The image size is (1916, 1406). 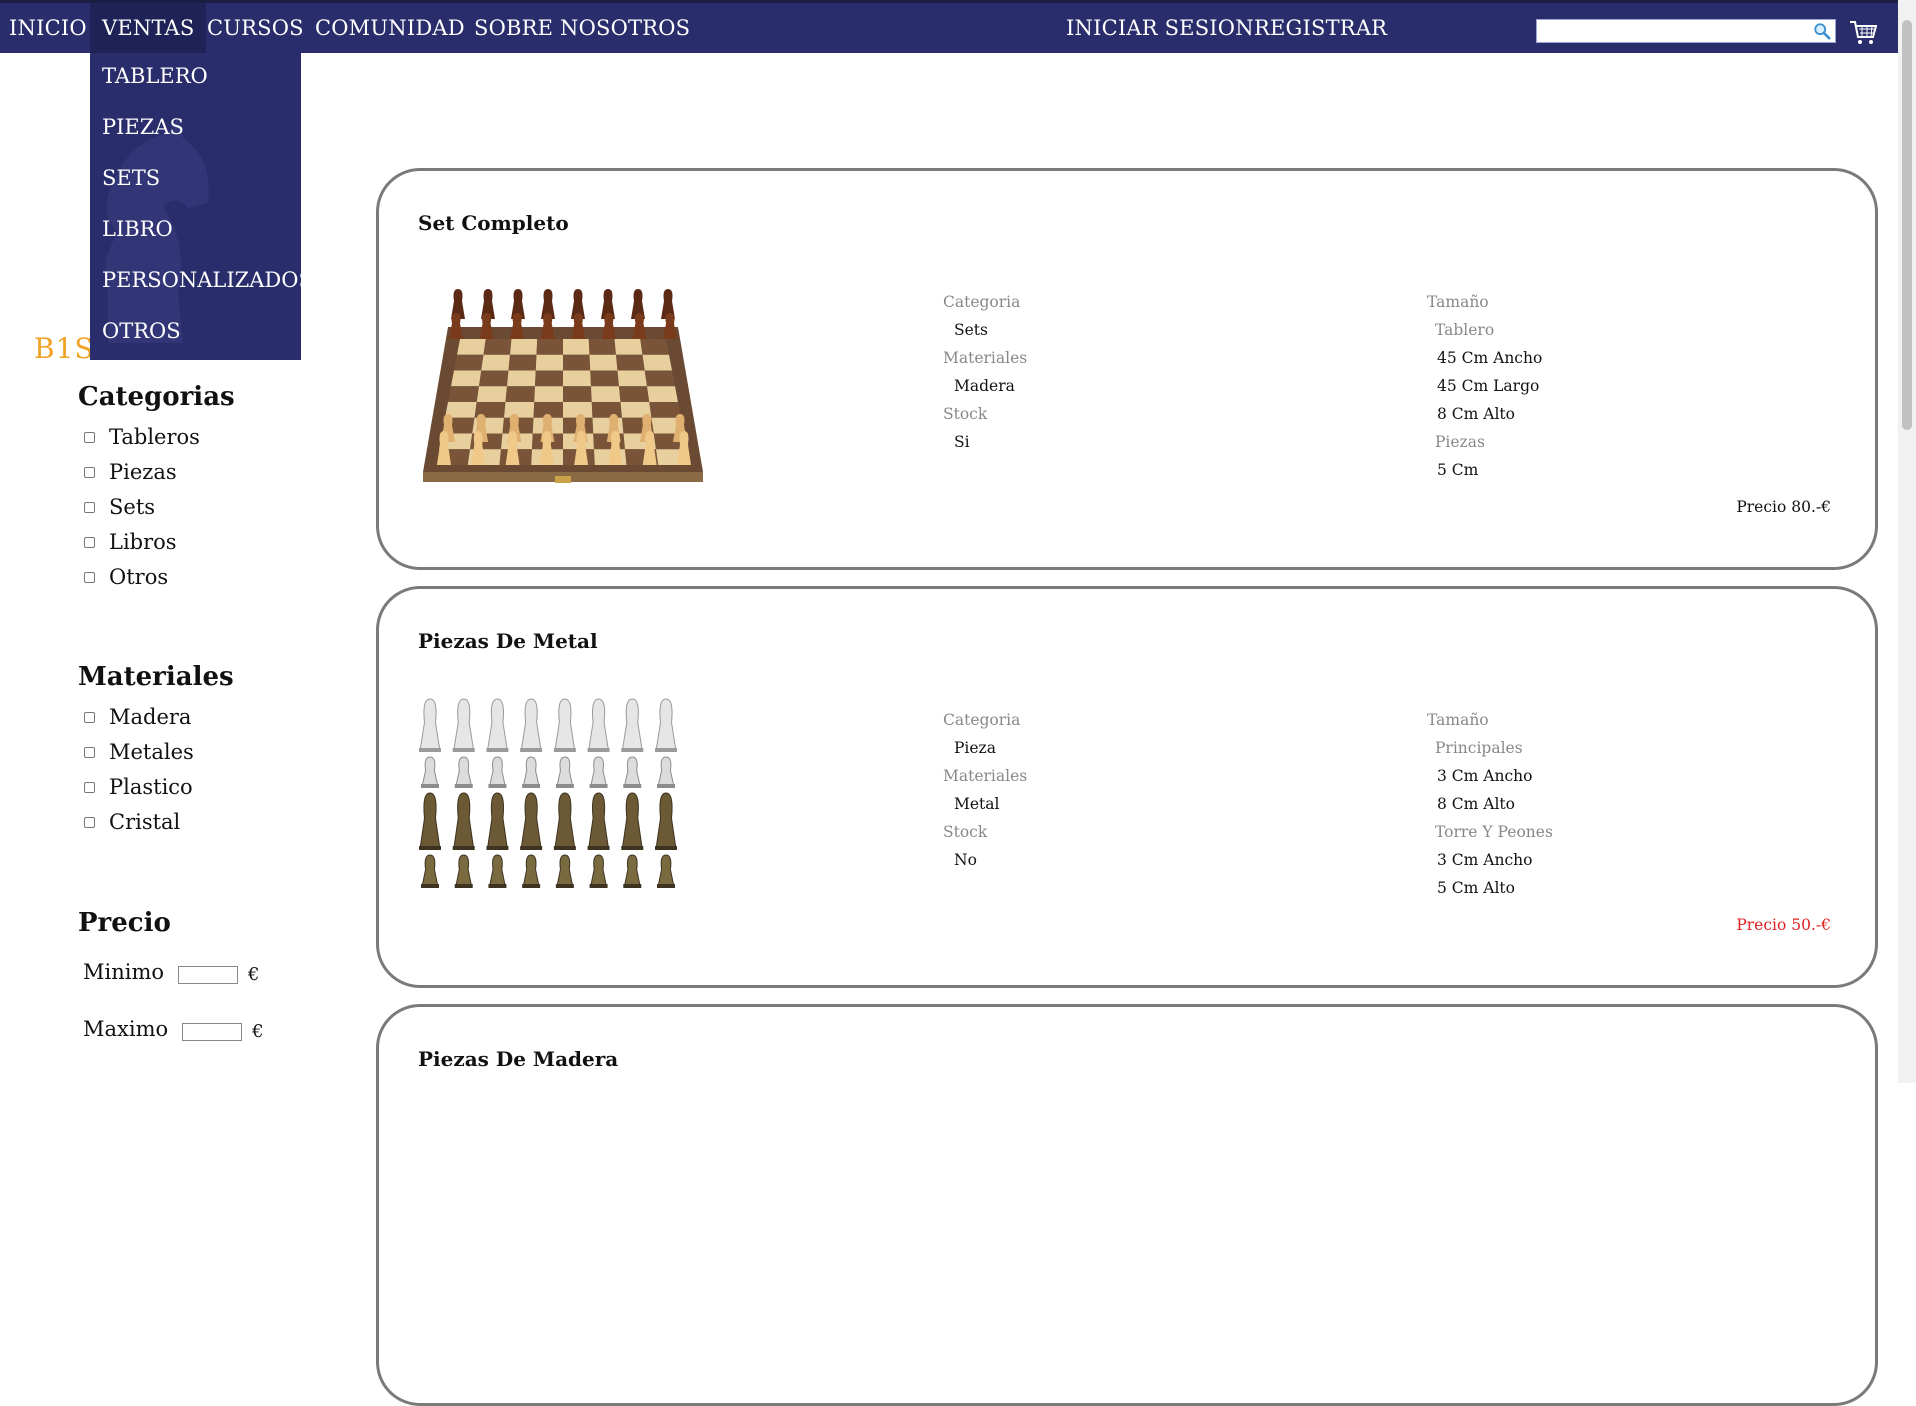 I want to click on filter-option: Piezas, so click(x=130, y=472).